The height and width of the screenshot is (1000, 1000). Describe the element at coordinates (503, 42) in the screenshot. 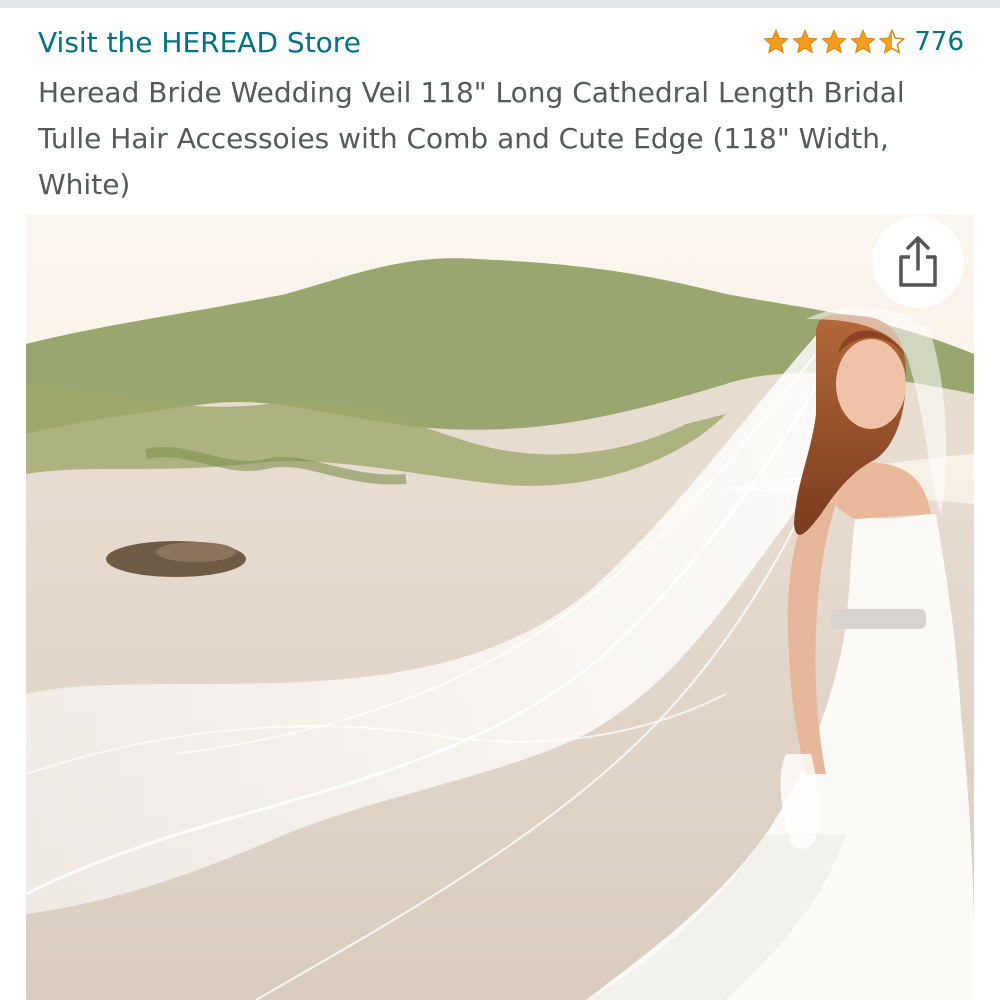

I see `store-rating-row: Visit the HEREAD Store 776` at that location.